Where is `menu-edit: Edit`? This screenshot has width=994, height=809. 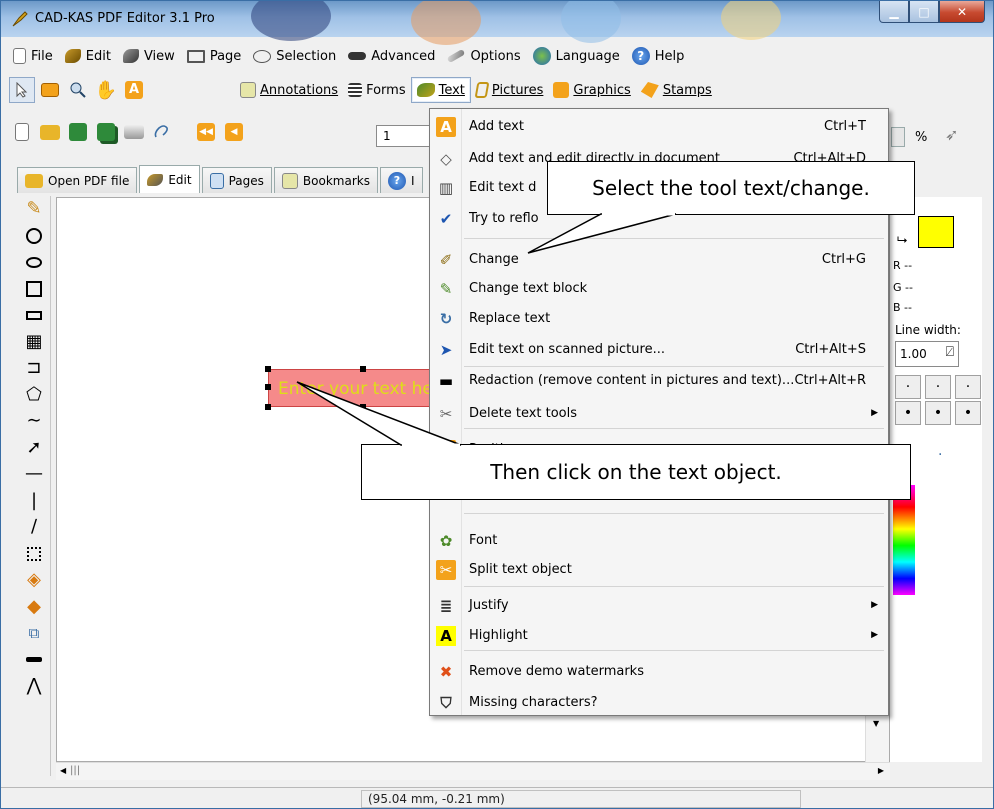 menu-edit: Edit is located at coordinates (88, 56).